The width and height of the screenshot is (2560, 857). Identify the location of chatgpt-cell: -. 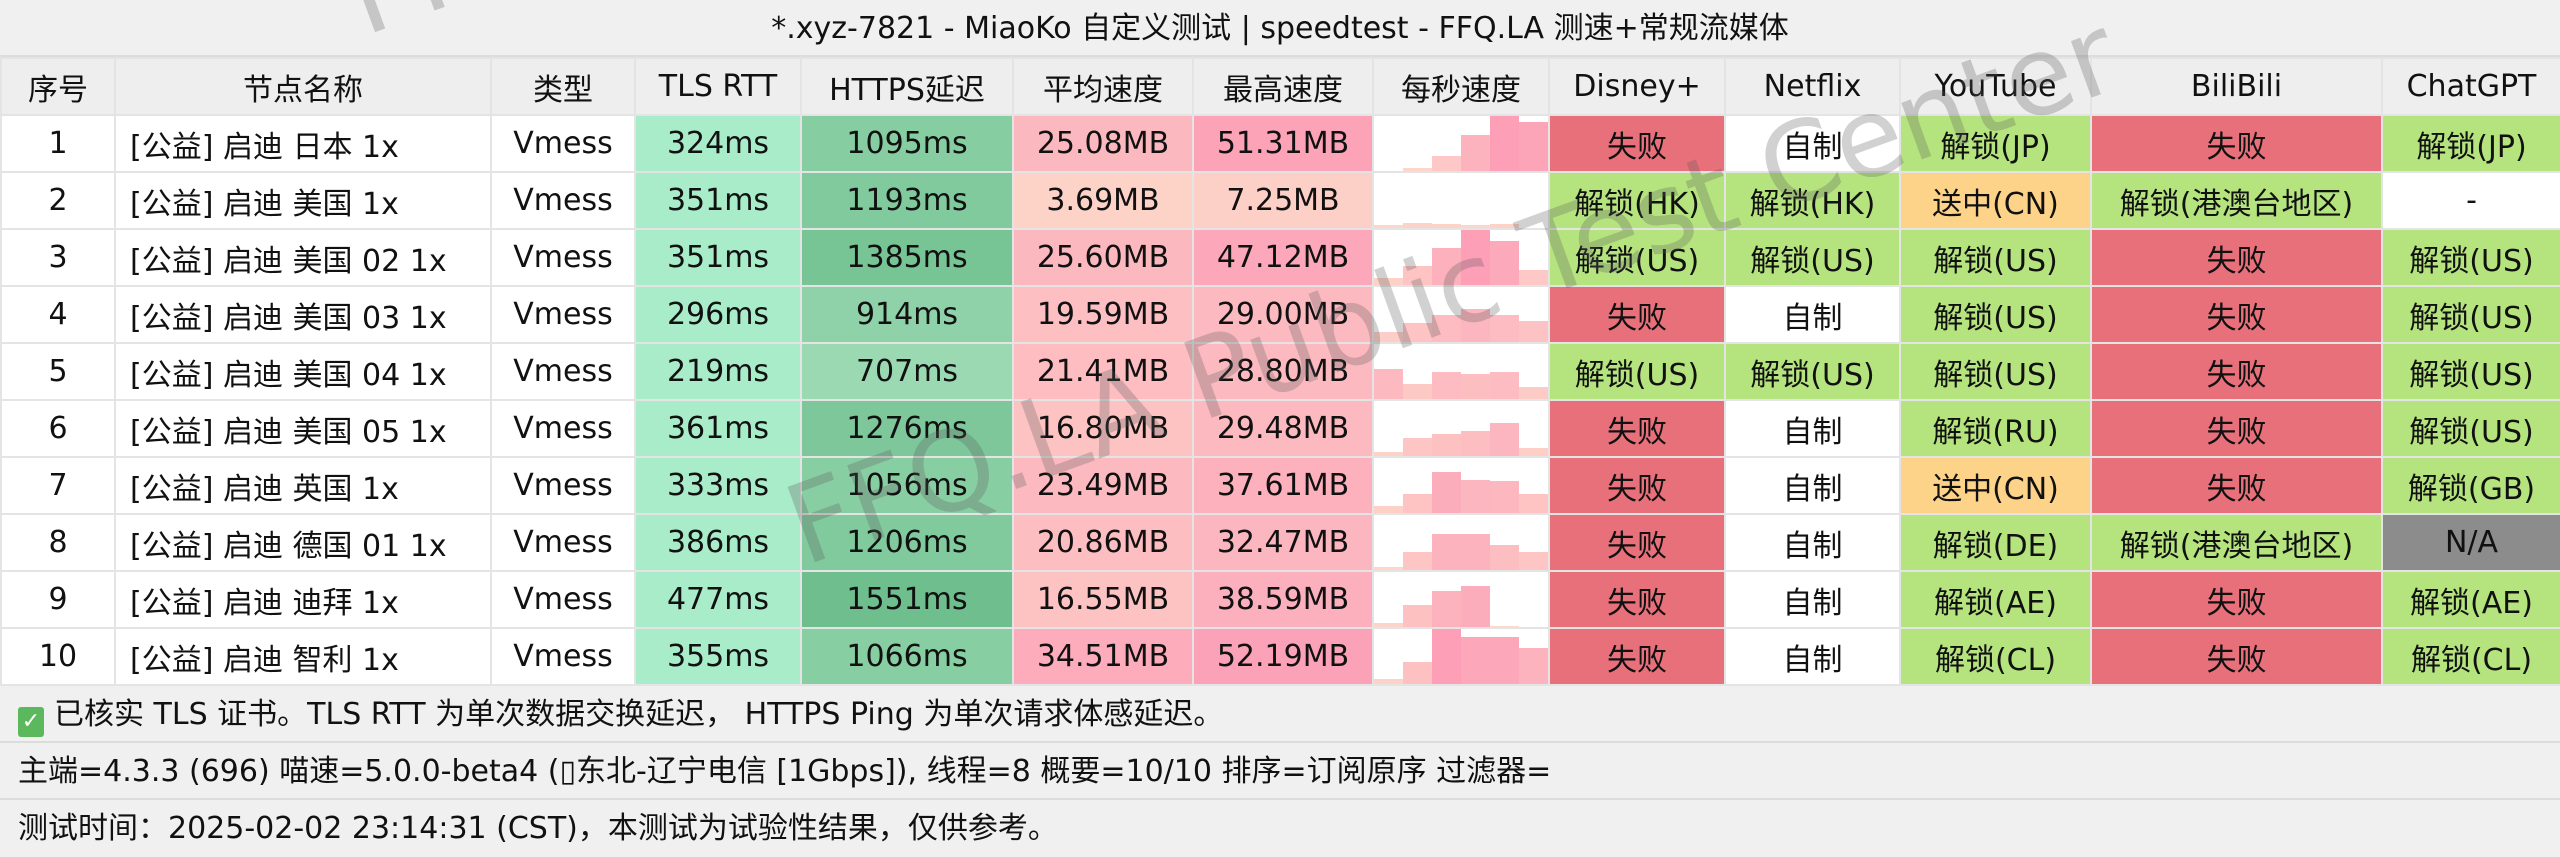
(2470, 200).